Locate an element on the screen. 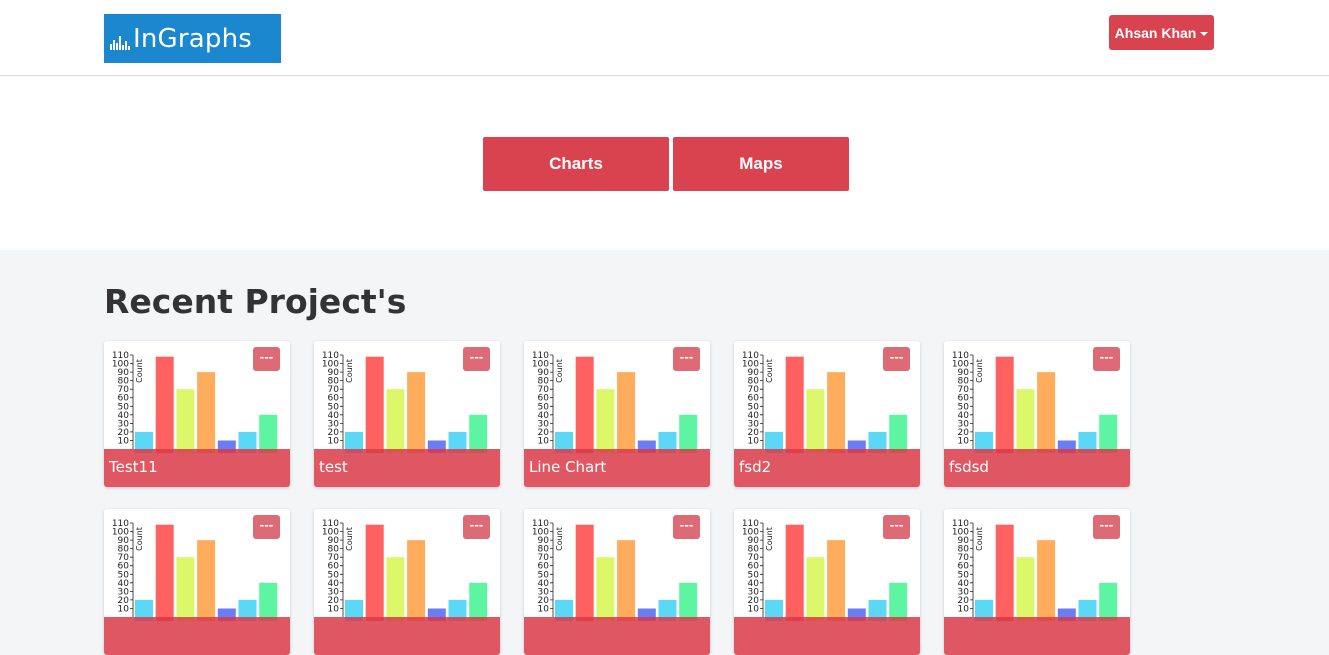 The image size is (1329, 655). project-card: 110 100 90 80 70 60 50 40 30 20 10 Count --- Test11 is located at coordinates (197, 414).